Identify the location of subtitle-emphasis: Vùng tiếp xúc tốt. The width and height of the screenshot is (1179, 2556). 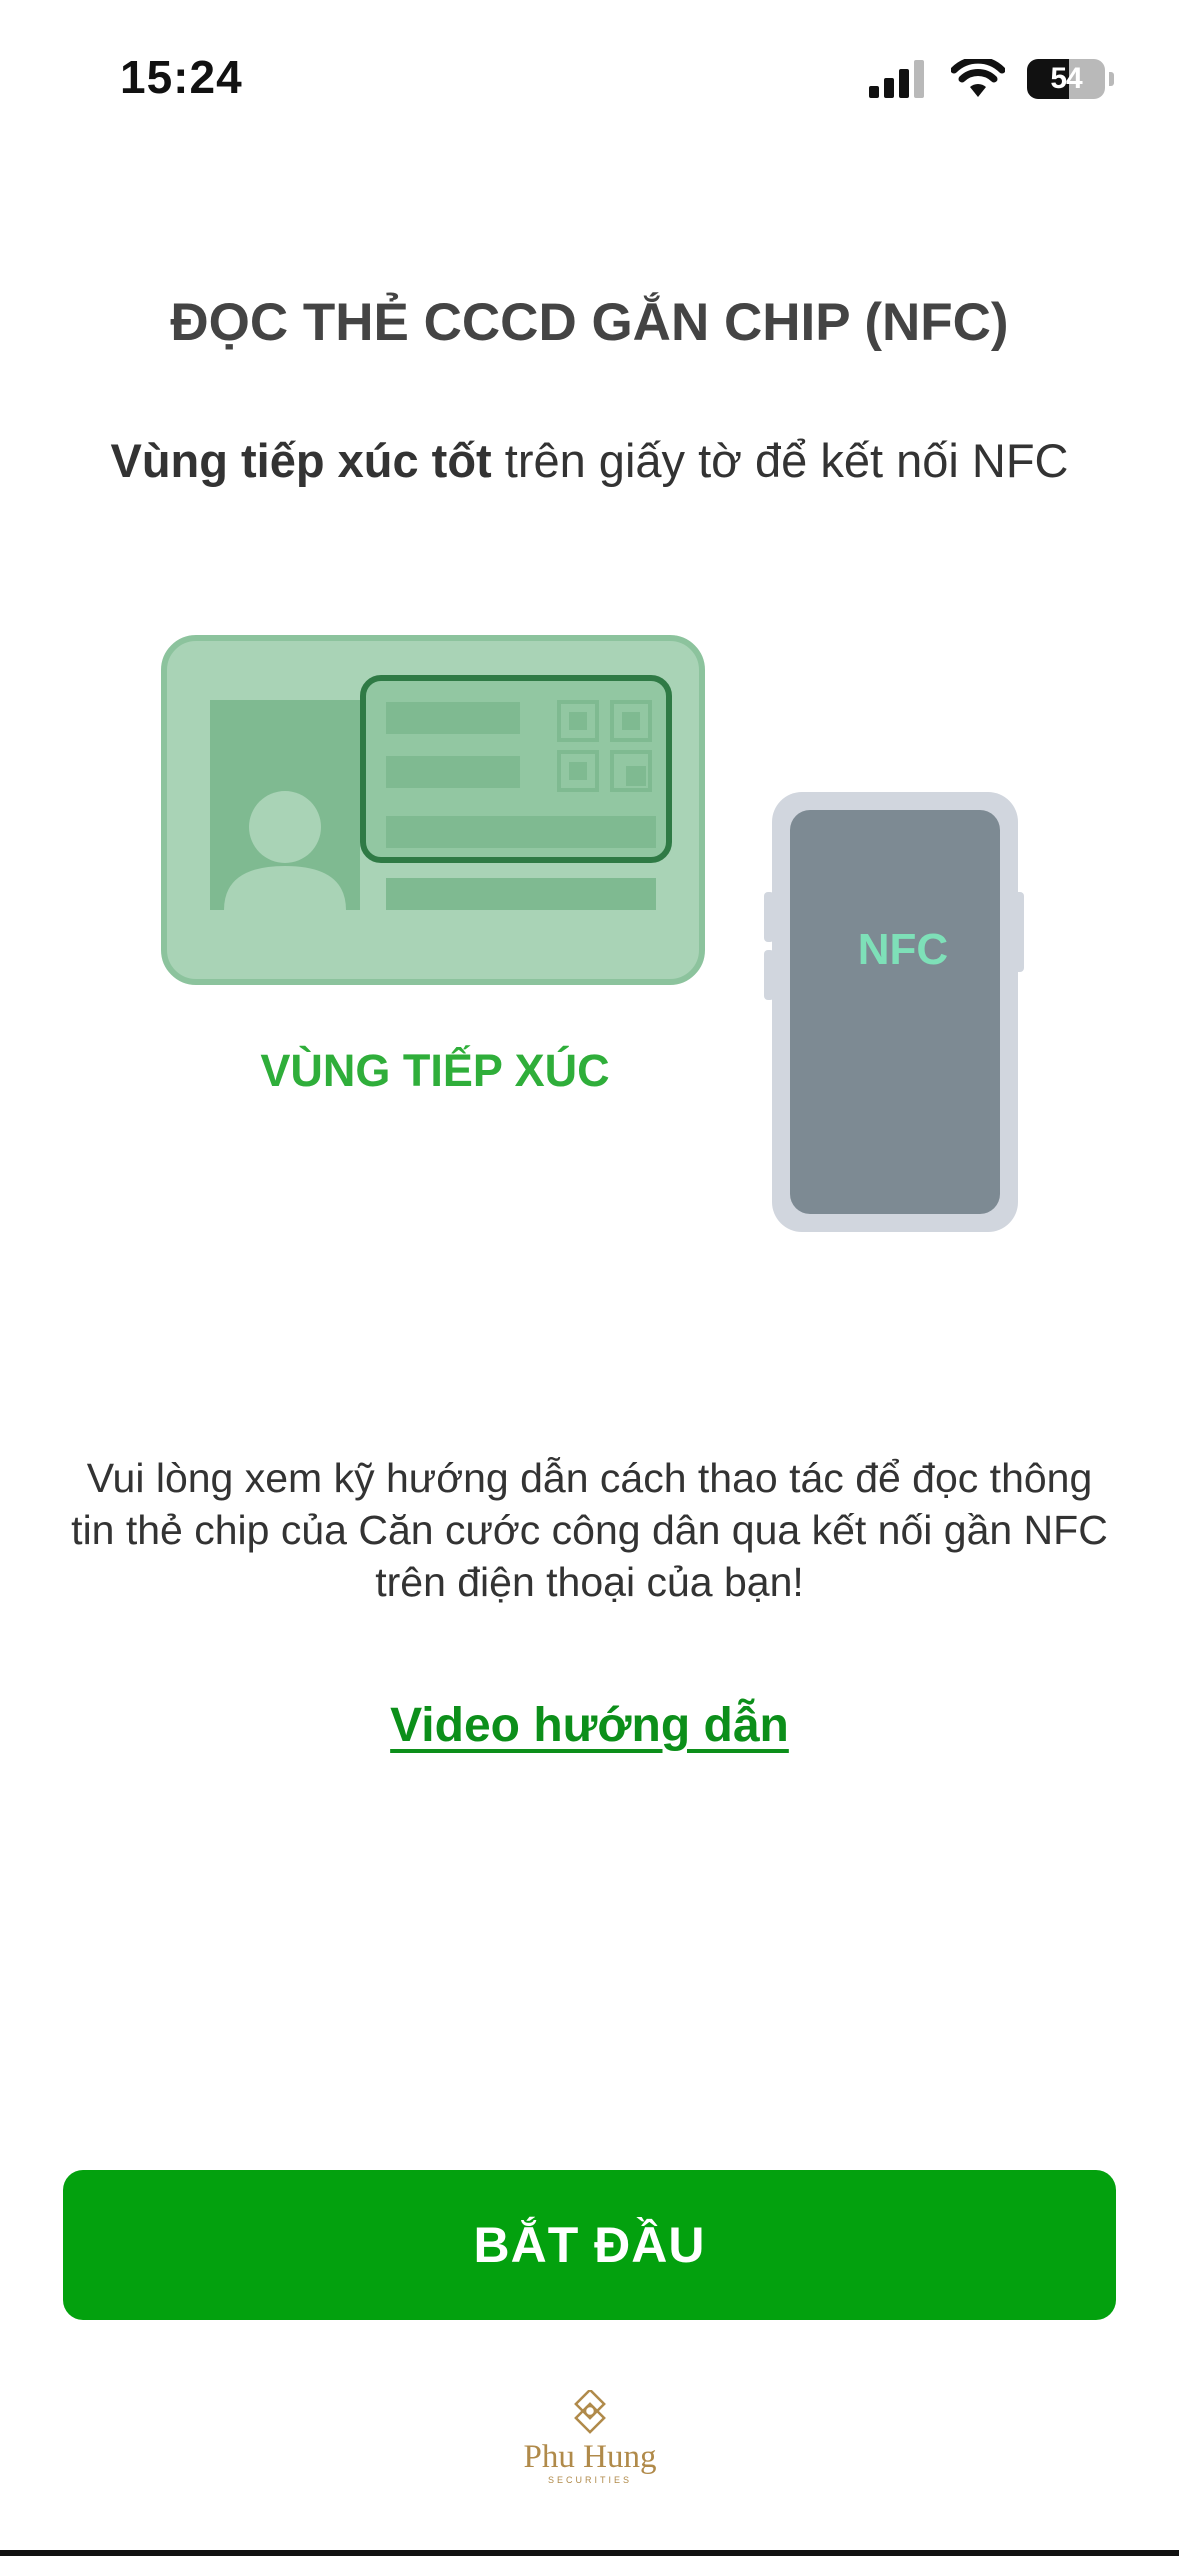
(301, 460).